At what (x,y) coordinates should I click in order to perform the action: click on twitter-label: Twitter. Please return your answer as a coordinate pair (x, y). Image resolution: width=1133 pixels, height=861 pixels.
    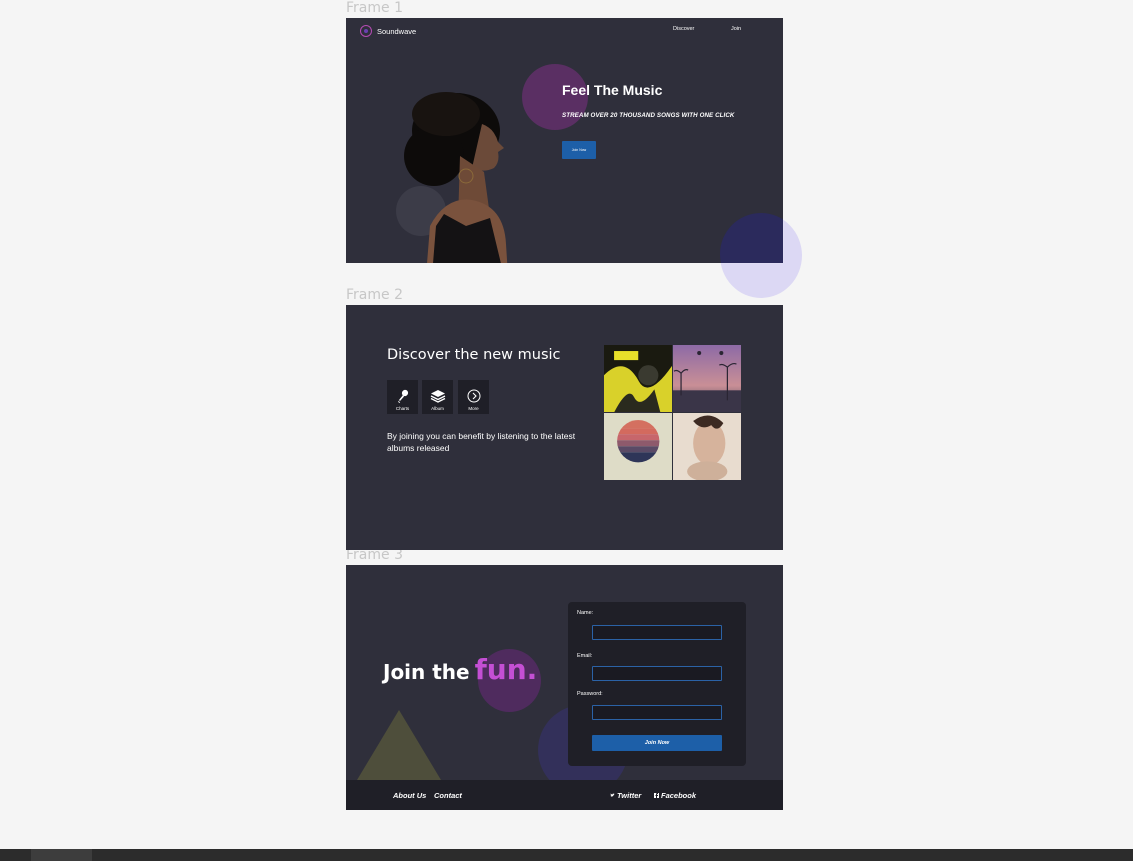
    Looking at the image, I should click on (629, 795).